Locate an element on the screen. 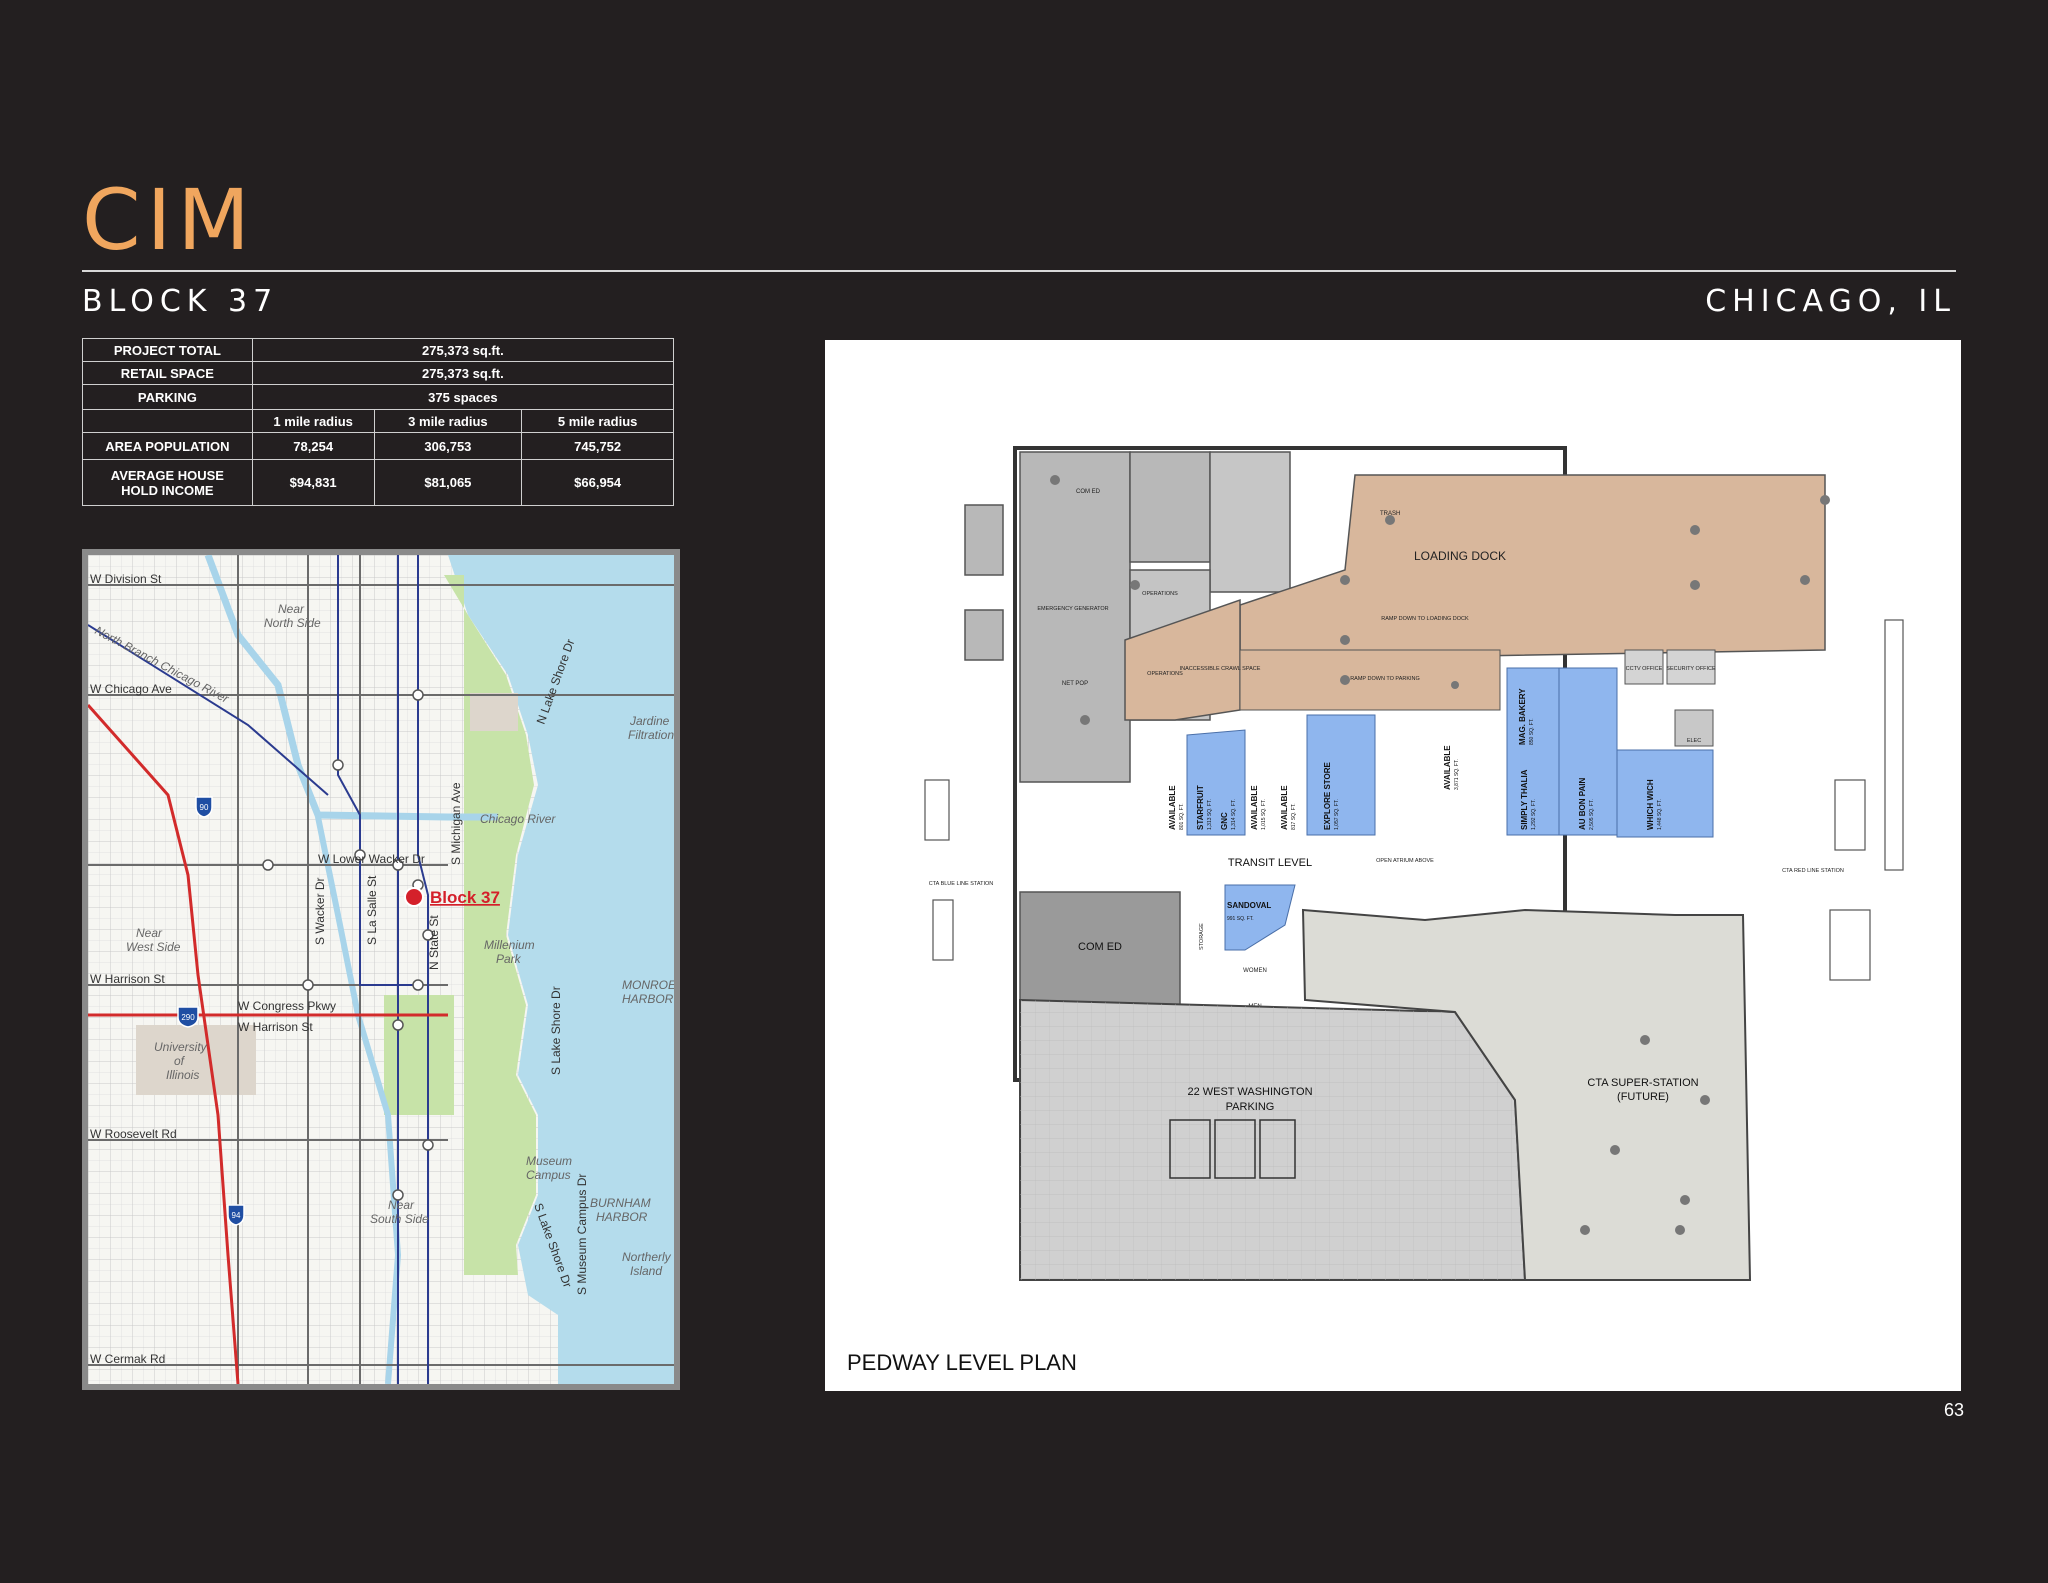  income-1mi: $94,831 is located at coordinates (313, 482).